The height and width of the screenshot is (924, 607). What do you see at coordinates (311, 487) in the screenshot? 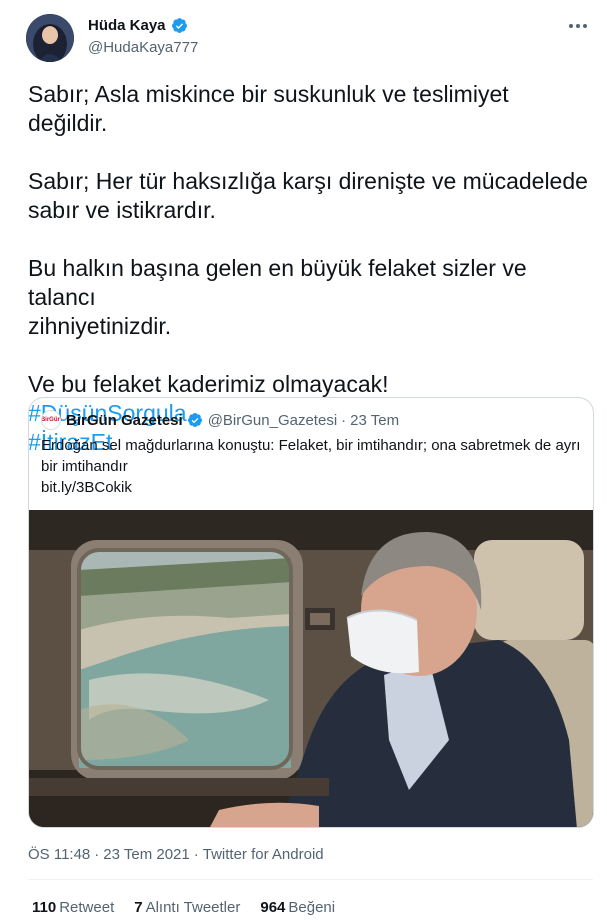
I see `quoted-tweet-link: bit.ly/3BCokik` at bounding box center [311, 487].